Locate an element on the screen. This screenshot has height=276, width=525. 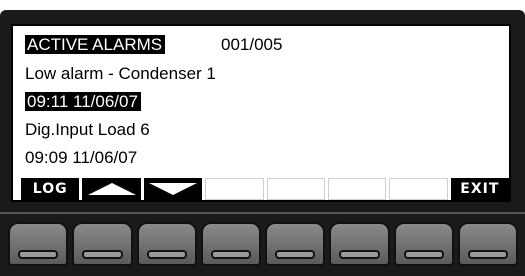
softkey-log-label: LOG is located at coordinates (50, 189).